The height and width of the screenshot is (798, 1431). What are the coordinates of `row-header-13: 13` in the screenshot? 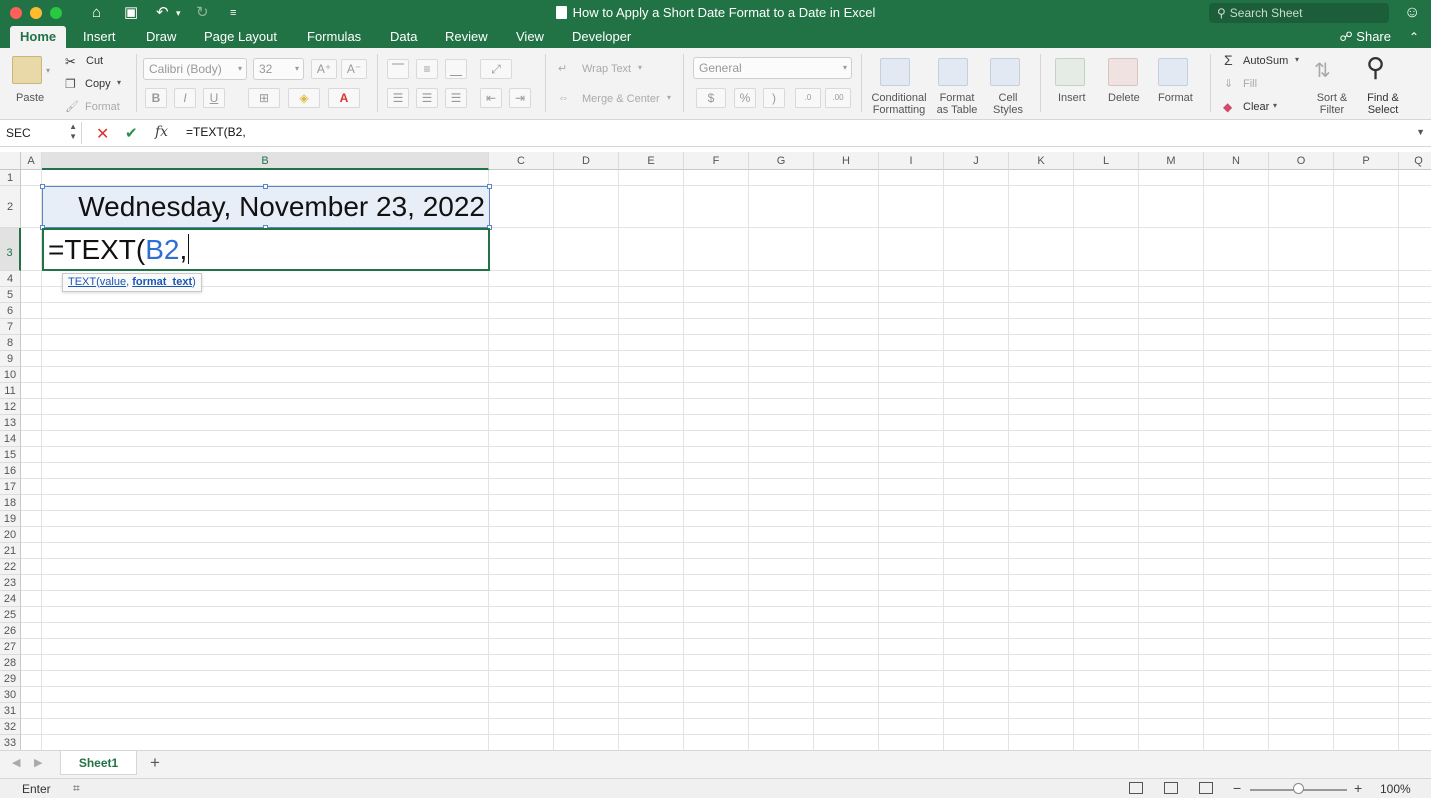 It's located at (10, 423).